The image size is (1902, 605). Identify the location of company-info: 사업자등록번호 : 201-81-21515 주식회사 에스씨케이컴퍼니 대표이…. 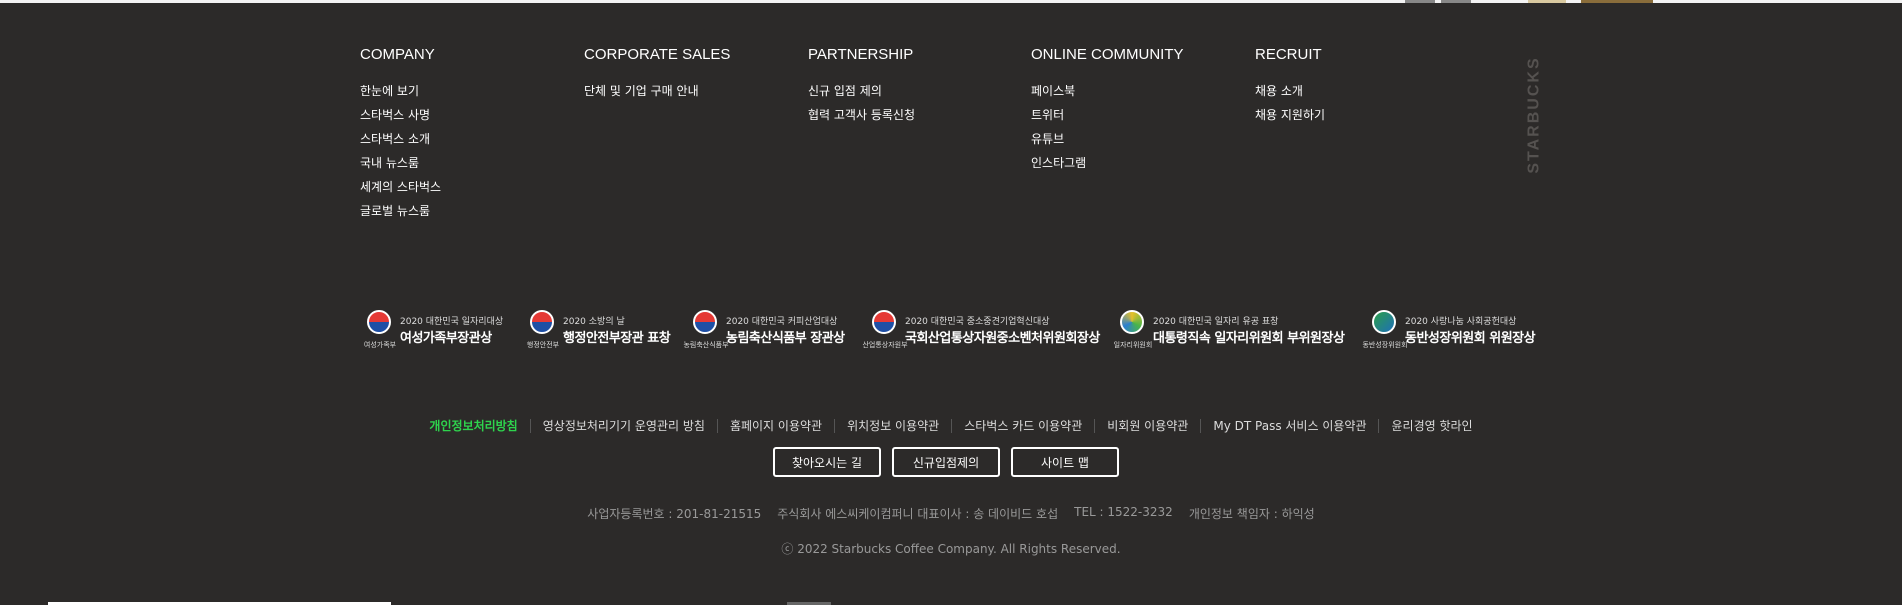
(951, 513).